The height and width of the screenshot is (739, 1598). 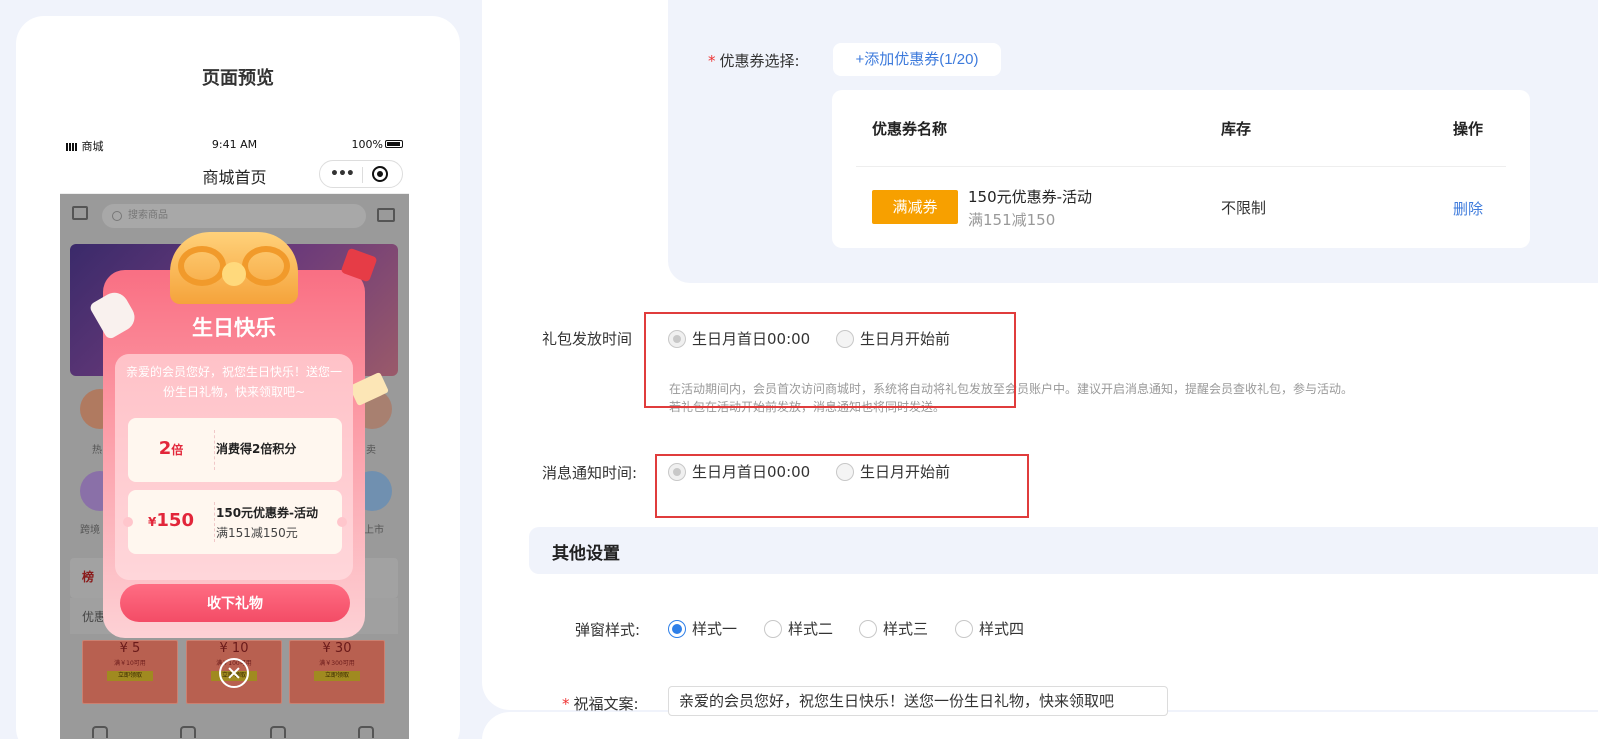 What do you see at coordinates (97, 450) in the screenshot?
I see `category-label: 热` at bounding box center [97, 450].